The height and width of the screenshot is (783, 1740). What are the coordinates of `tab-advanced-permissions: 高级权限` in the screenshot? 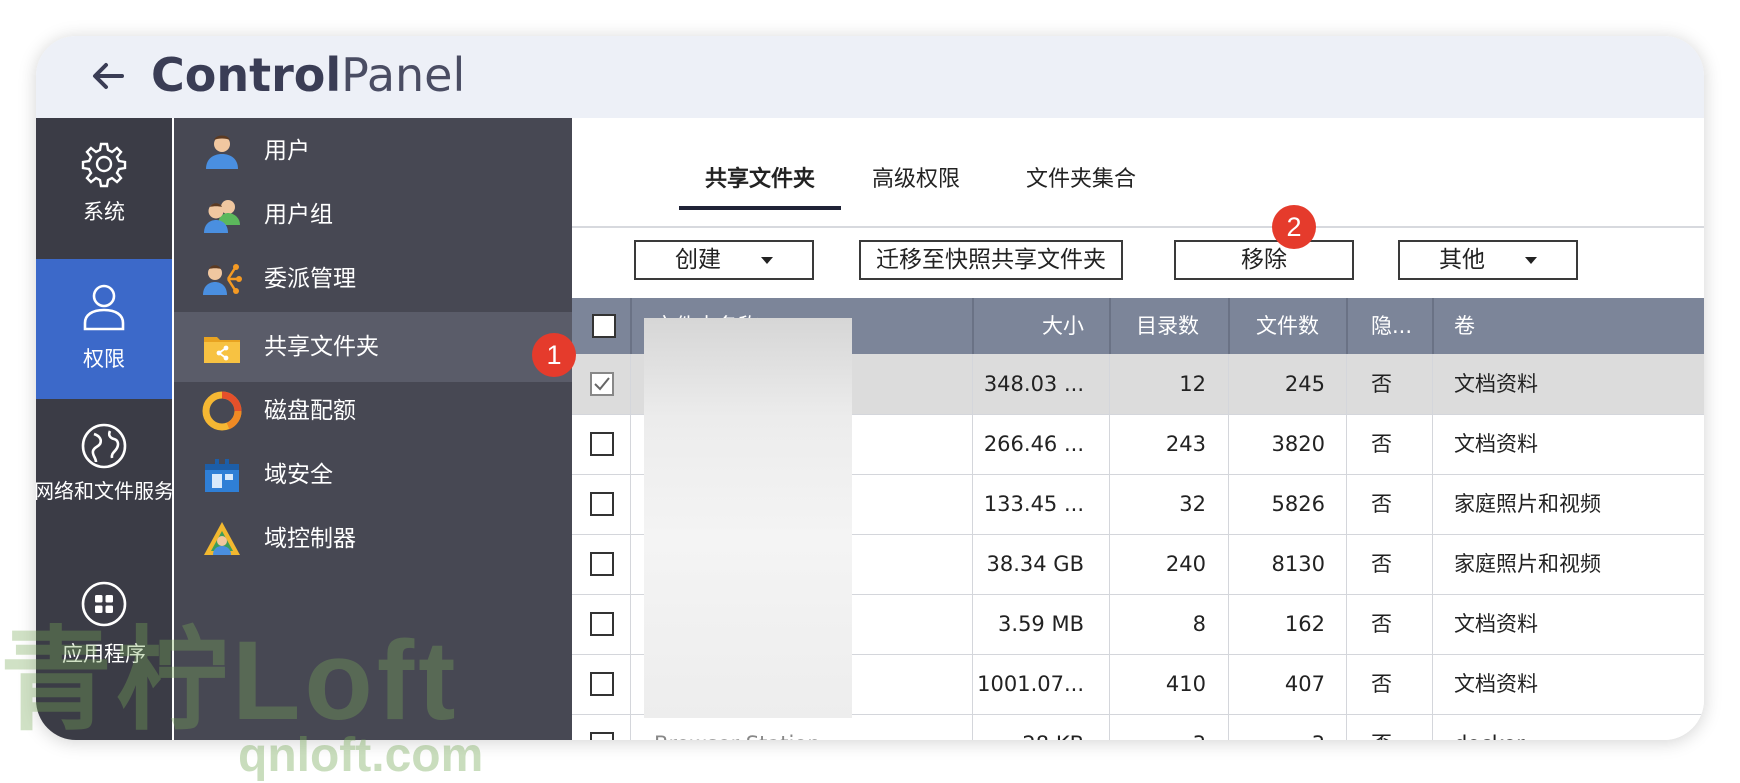 It's located at (916, 180).